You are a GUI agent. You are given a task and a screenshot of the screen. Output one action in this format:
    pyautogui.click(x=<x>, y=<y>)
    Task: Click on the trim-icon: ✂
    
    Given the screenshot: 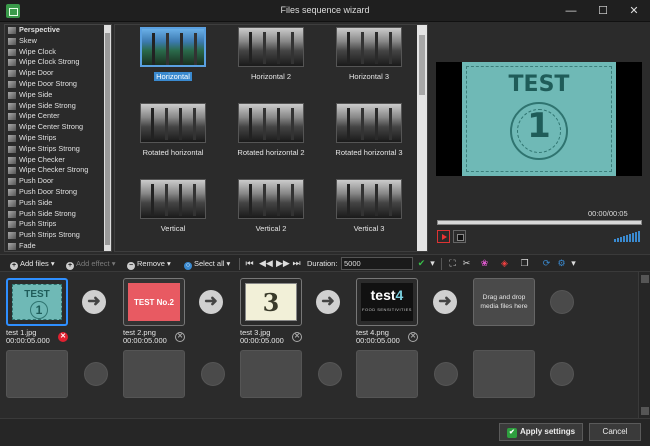 What is the action you would take?
    pyautogui.click(x=466, y=263)
    